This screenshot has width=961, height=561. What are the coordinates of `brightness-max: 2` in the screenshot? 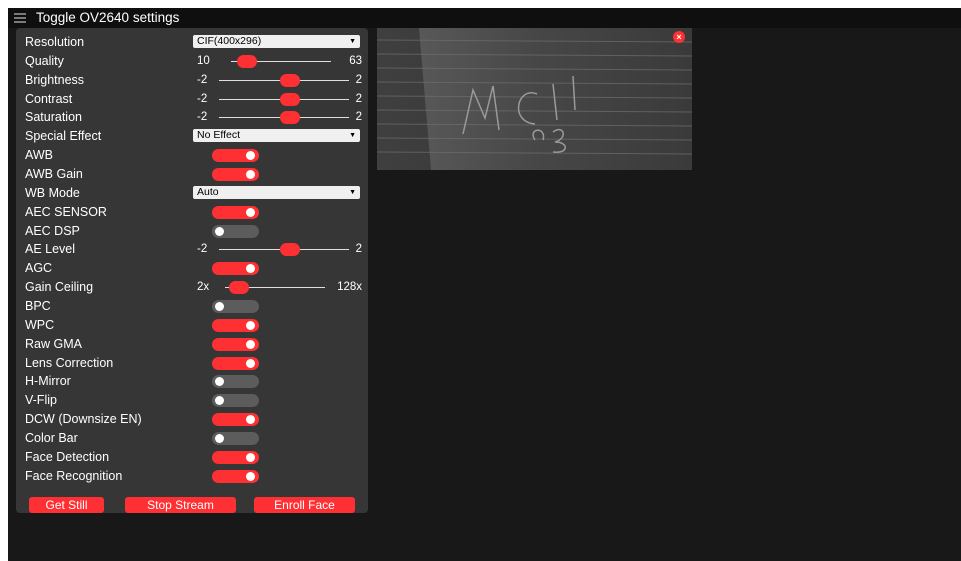 It's located at (358, 80).